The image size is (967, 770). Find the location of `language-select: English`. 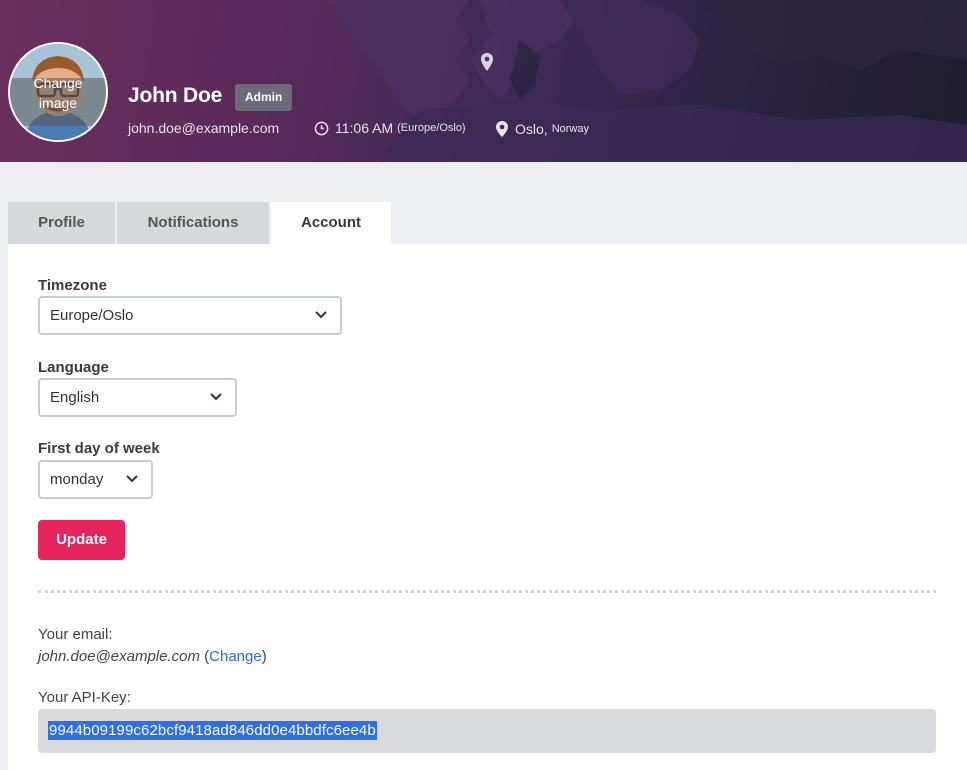

language-select: English is located at coordinates (137, 397).